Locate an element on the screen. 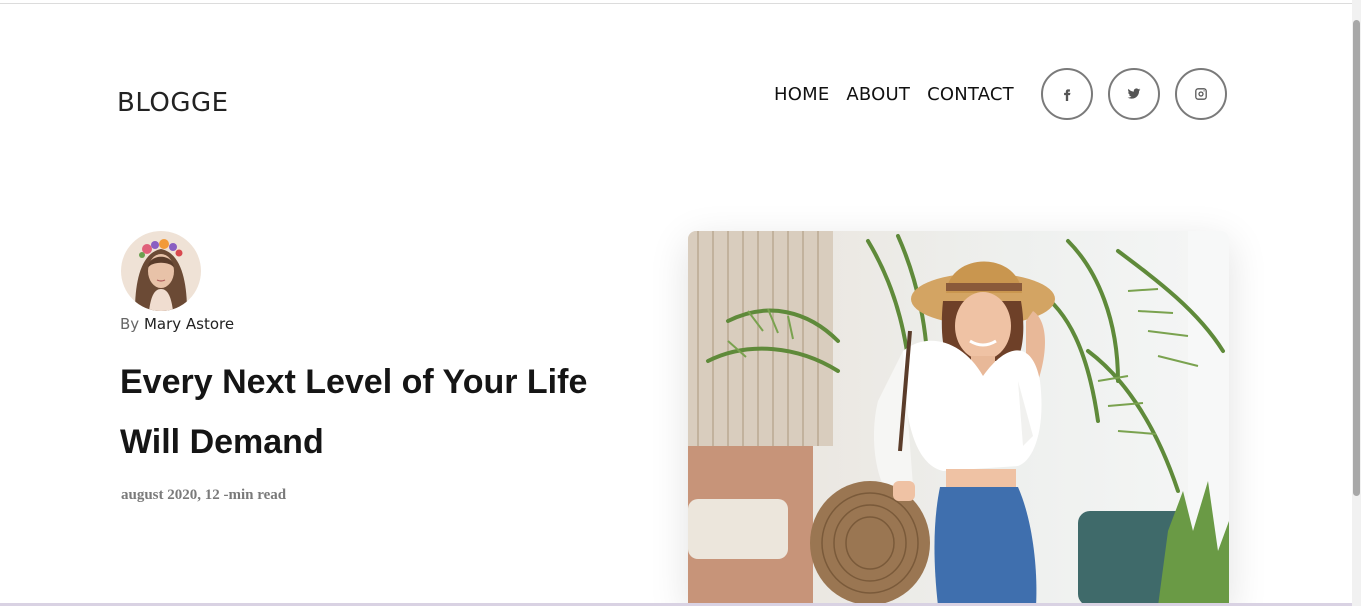 The image size is (1361, 606). post-title-line-1: Every Next Level of Your Life is located at coordinates (354, 382).